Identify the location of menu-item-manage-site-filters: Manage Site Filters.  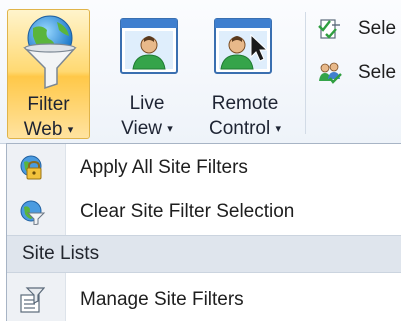
(204, 300).